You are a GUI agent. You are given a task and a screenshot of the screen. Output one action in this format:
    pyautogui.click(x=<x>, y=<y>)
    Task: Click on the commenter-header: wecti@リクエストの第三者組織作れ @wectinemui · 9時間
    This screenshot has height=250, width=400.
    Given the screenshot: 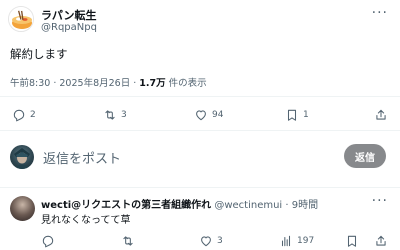 What is the action you would take?
    pyautogui.click(x=179, y=203)
    